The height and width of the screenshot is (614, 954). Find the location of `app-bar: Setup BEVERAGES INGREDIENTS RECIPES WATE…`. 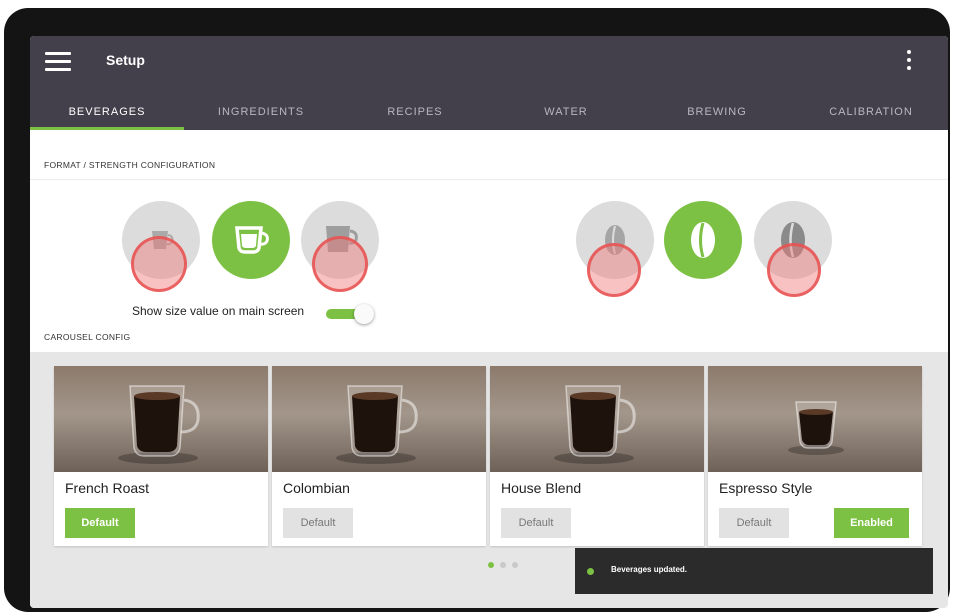

app-bar: Setup BEVERAGES INGREDIENTS RECIPES WATE… is located at coordinates (489, 83).